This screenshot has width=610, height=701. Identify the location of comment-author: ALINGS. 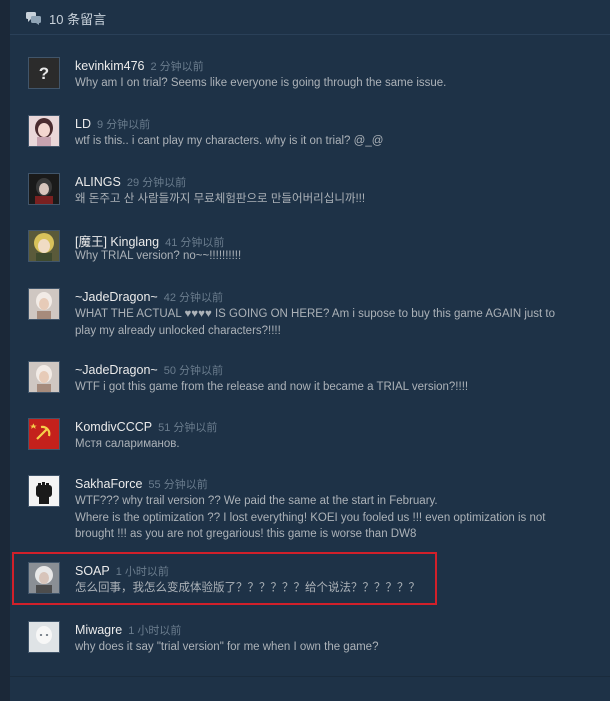
(98, 182).